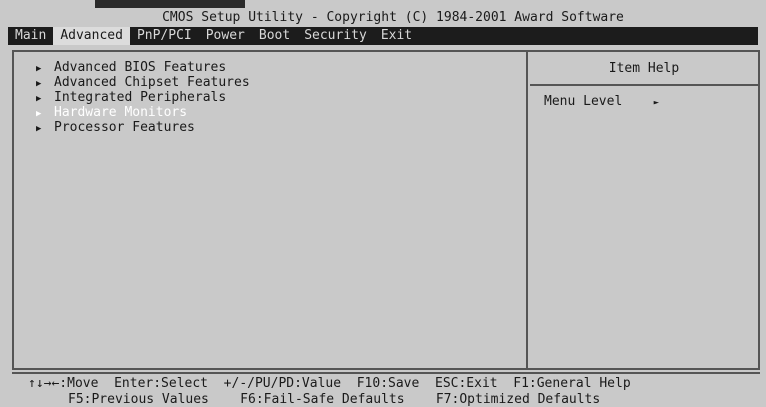  What do you see at coordinates (396, 36) in the screenshot?
I see `tab-exit: Exit` at bounding box center [396, 36].